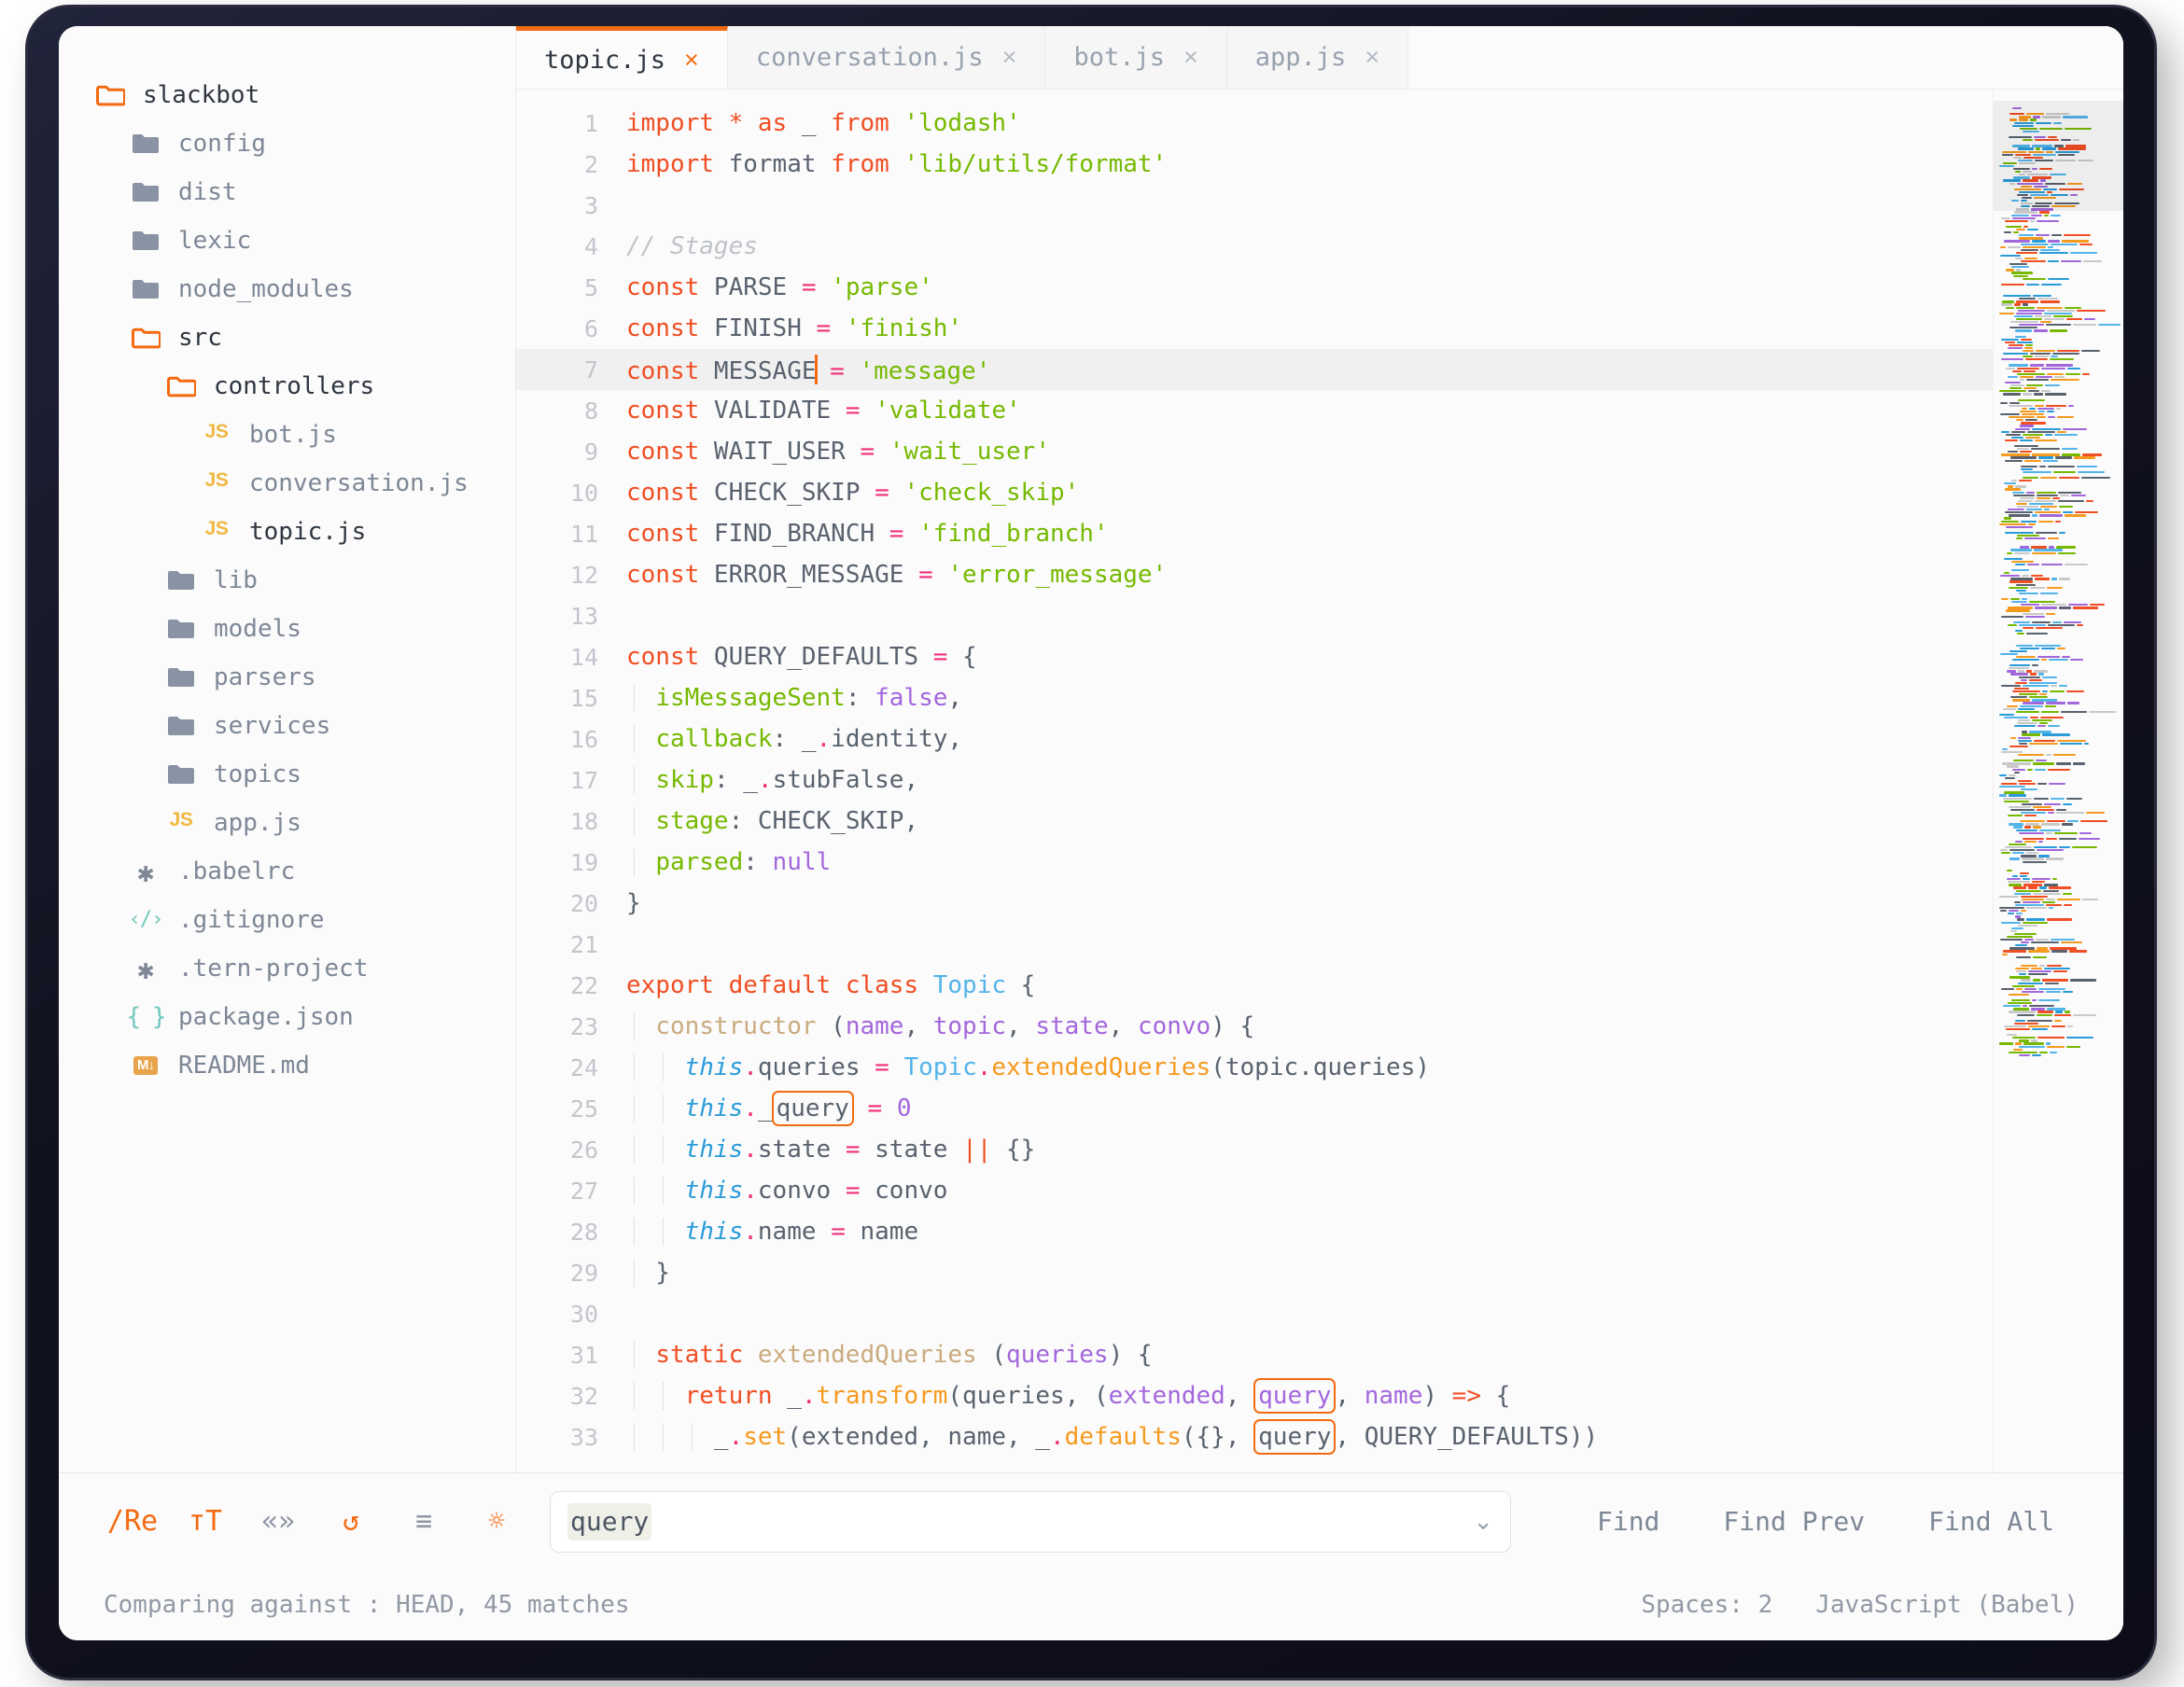 Image resolution: width=2184 pixels, height=1687 pixels. I want to click on tree-item-package-json: { } package.json, so click(287, 1017).